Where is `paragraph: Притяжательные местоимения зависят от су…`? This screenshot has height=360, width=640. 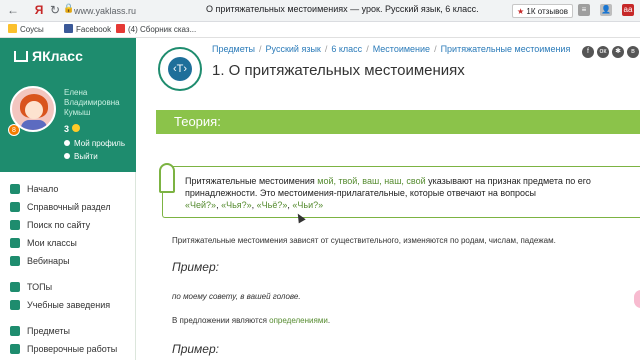 paragraph: Притяжательные местоимения зависят от су… is located at coordinates (364, 240).